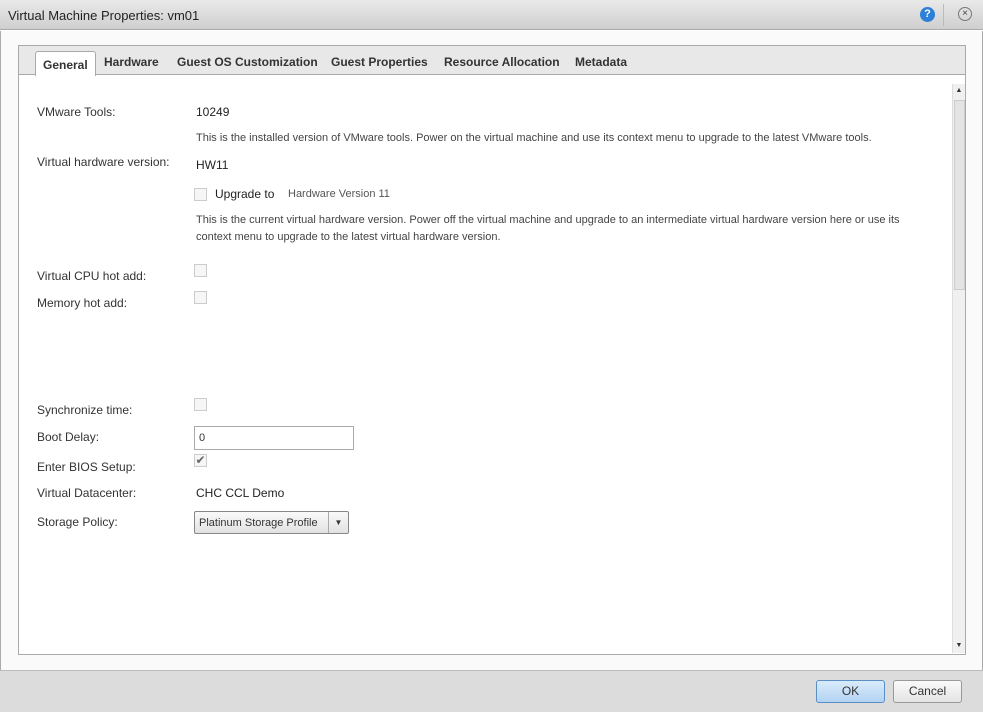 The width and height of the screenshot is (983, 712). Describe the element at coordinates (68, 437) in the screenshot. I see `boot-delay-label: Boot Delay:` at that location.